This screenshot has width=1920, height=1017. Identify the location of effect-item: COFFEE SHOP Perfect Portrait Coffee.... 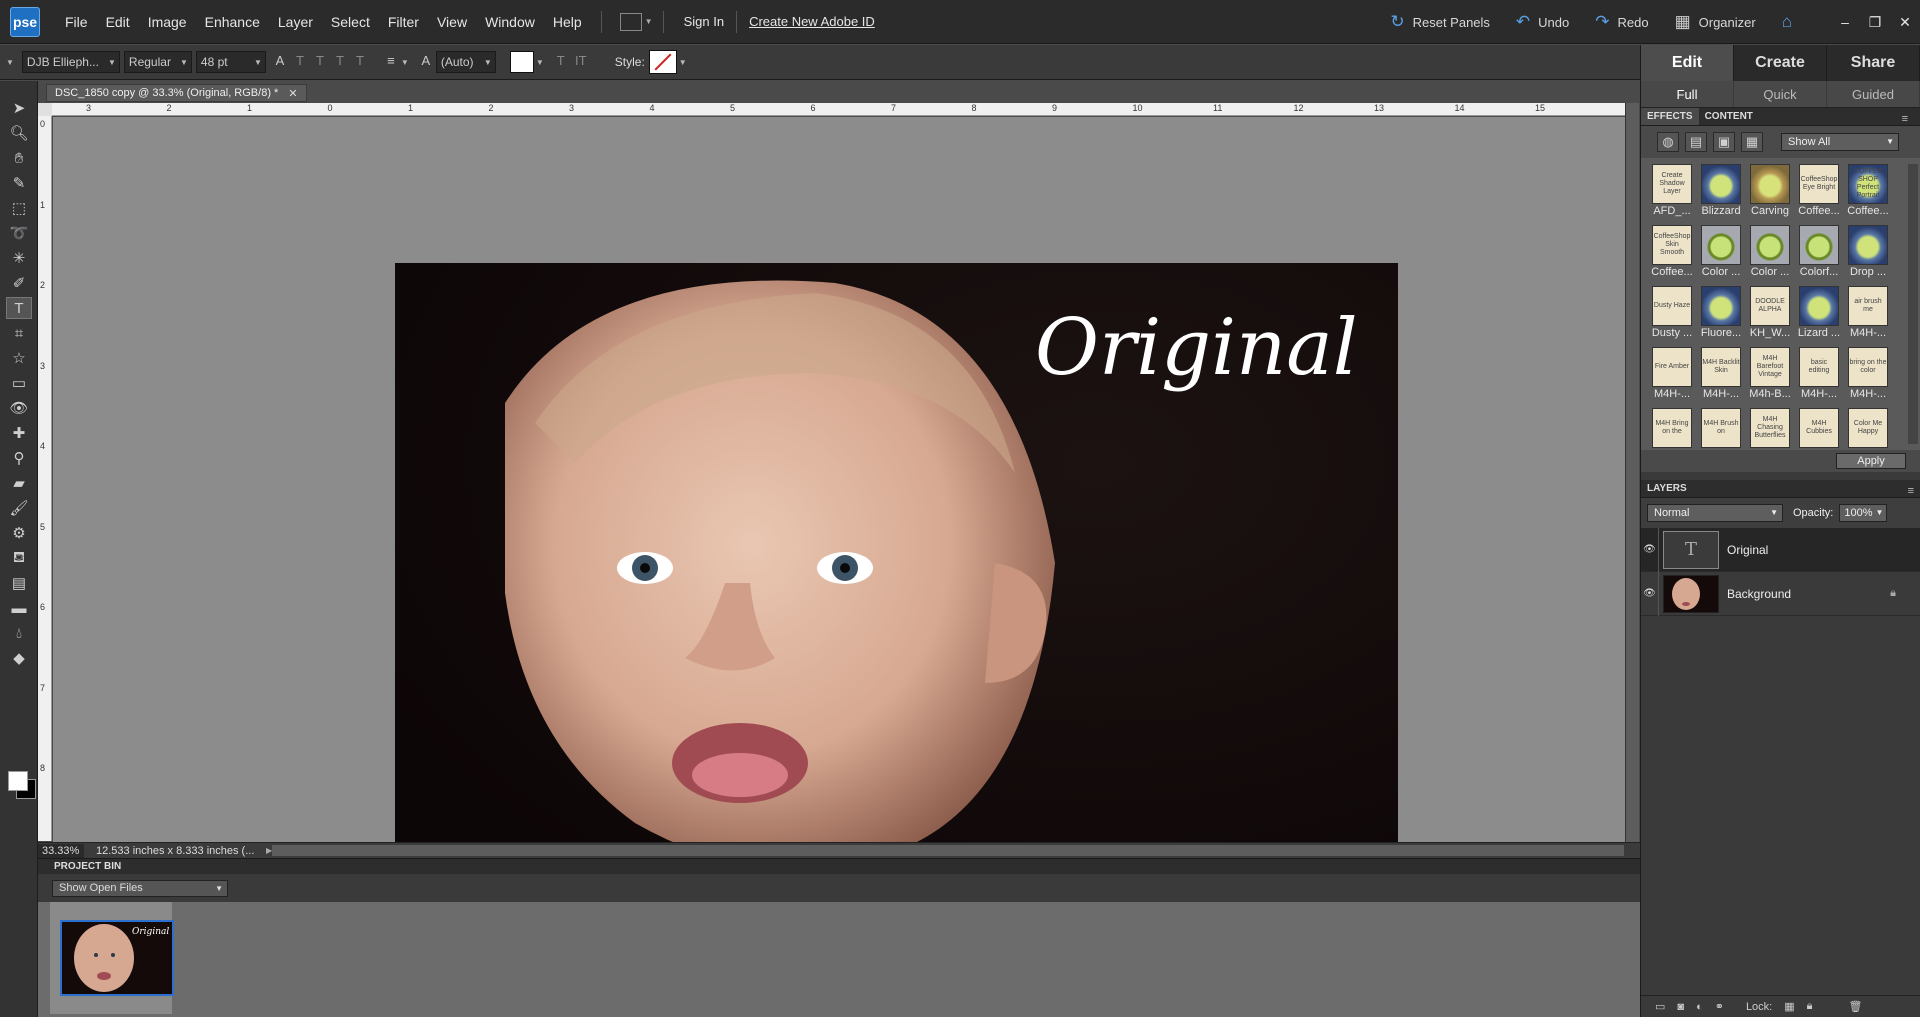
(1868, 190).